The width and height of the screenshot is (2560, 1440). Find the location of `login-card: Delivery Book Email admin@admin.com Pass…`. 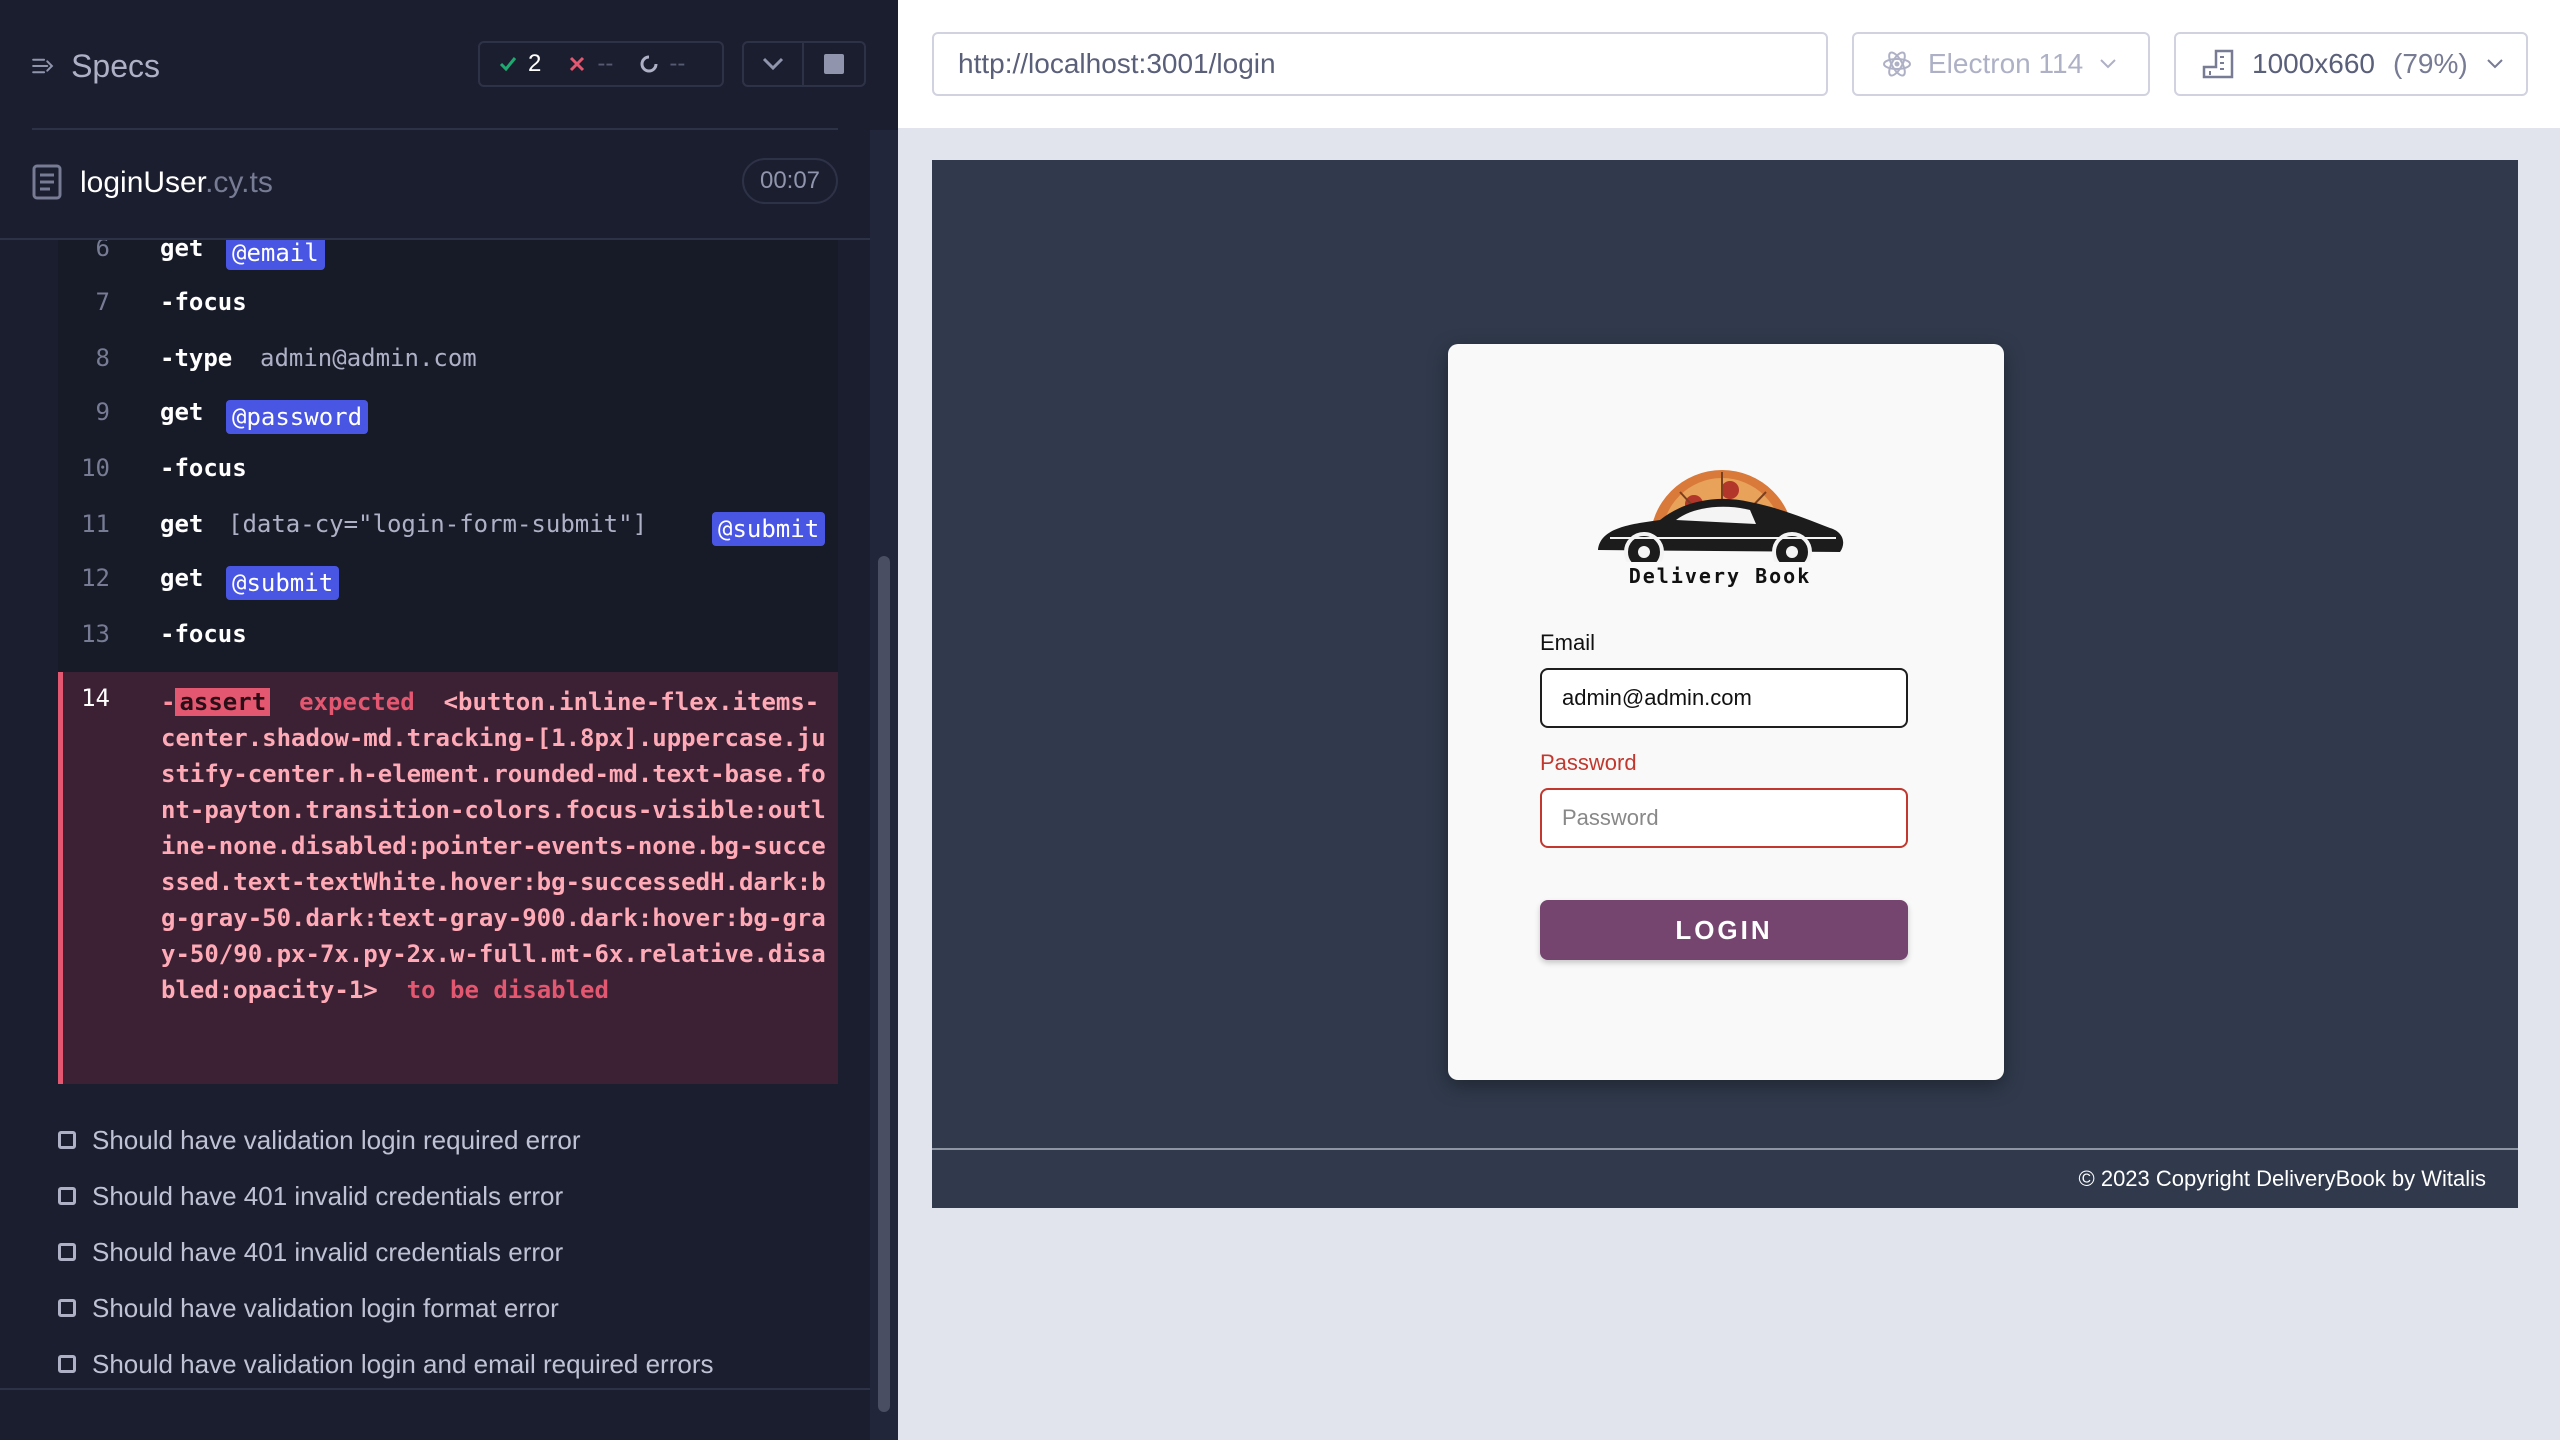

login-card: Delivery Book Email admin@admin.com Pass… is located at coordinates (1726, 712).